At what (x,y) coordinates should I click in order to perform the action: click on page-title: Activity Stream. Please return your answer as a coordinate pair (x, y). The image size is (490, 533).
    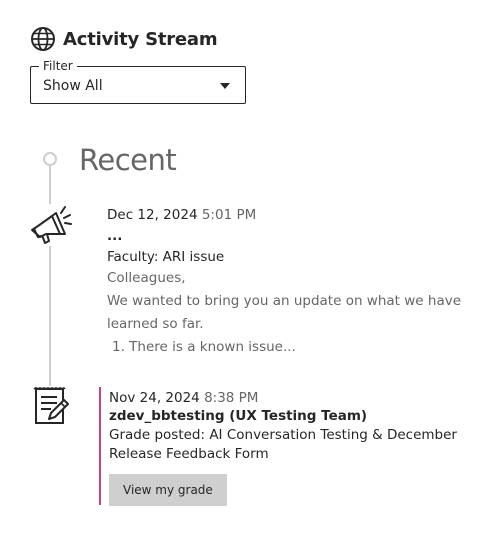
    Looking at the image, I should click on (140, 39).